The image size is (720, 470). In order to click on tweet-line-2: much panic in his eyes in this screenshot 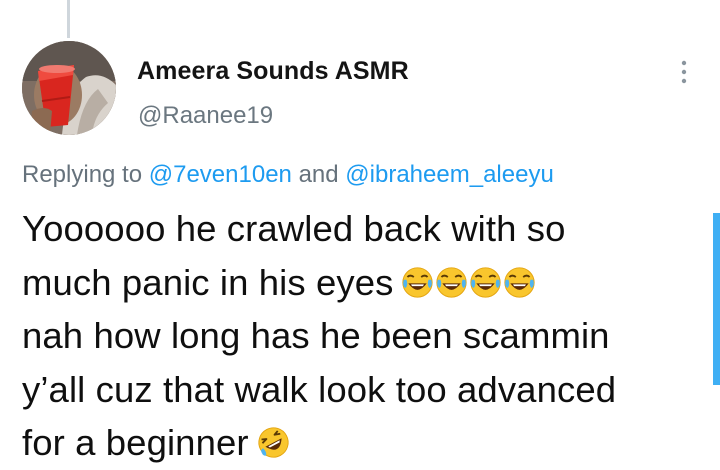, I will do `click(362, 283)`.